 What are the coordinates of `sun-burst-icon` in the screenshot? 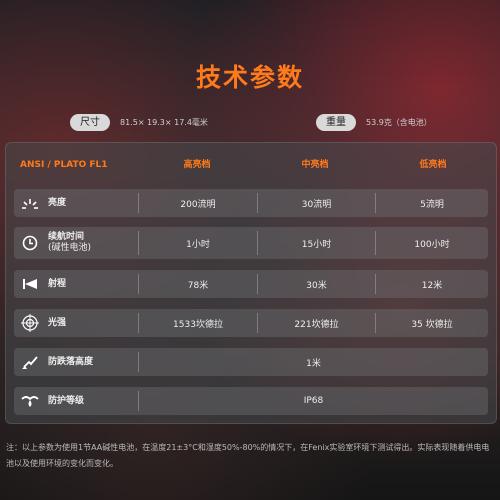 It's located at (30, 203).